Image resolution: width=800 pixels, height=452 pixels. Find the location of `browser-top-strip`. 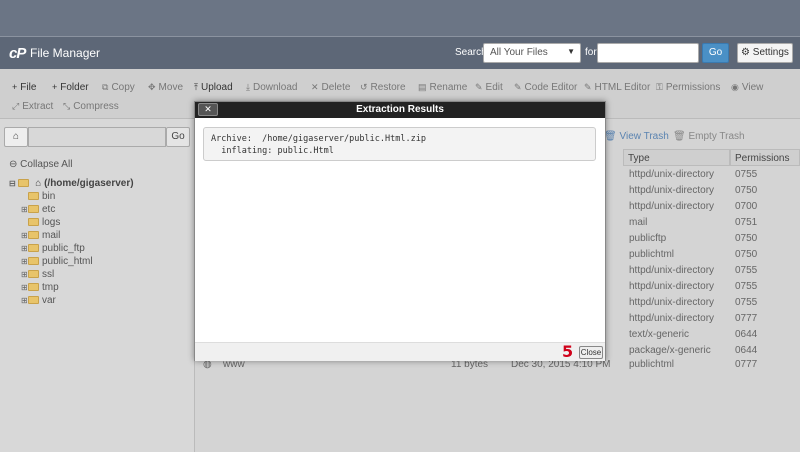

browser-top-strip is located at coordinates (400, 18).